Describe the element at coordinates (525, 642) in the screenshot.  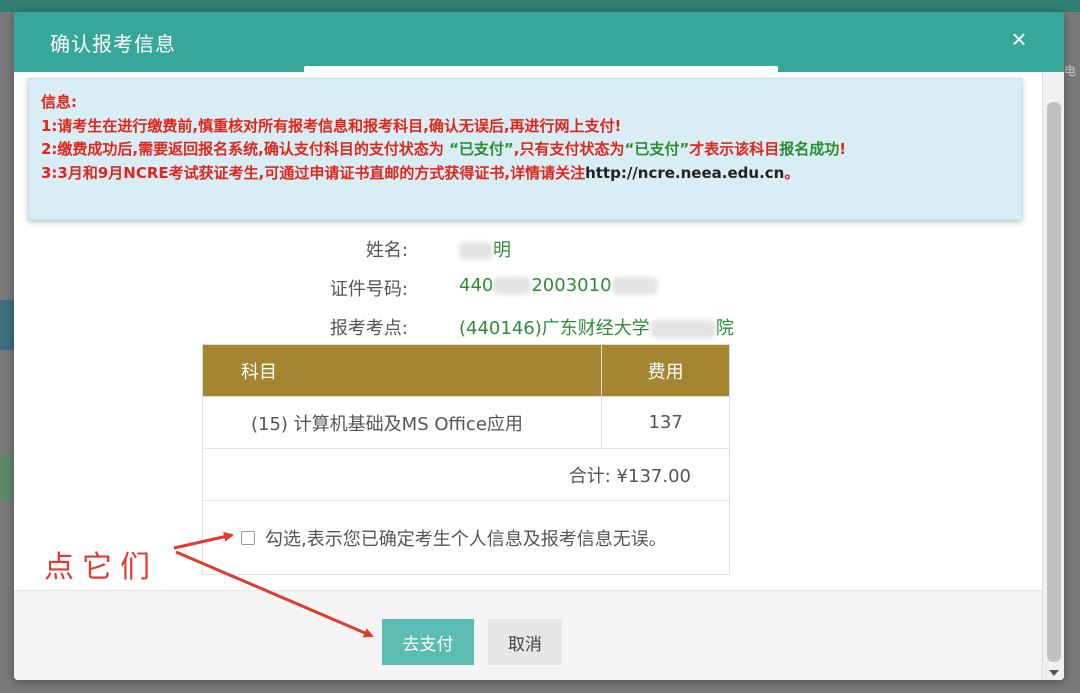
I see `cancel-button: 取消` at that location.